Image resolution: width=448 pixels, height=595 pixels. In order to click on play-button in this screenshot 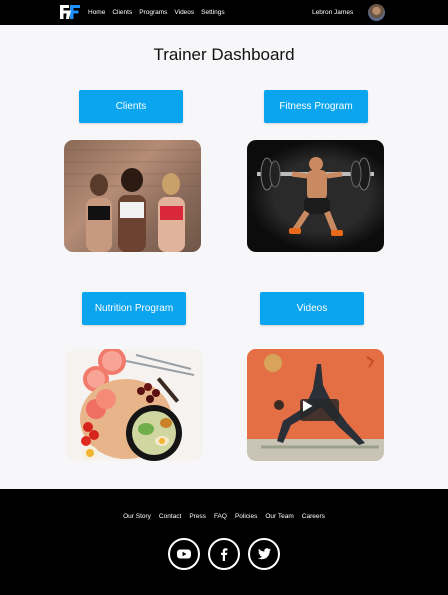, I will do `click(319, 410)`.